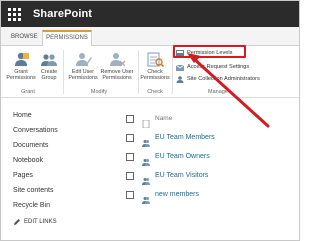 The height and width of the screenshot is (241, 320). I want to click on check-permissions-icon, so click(155, 60).